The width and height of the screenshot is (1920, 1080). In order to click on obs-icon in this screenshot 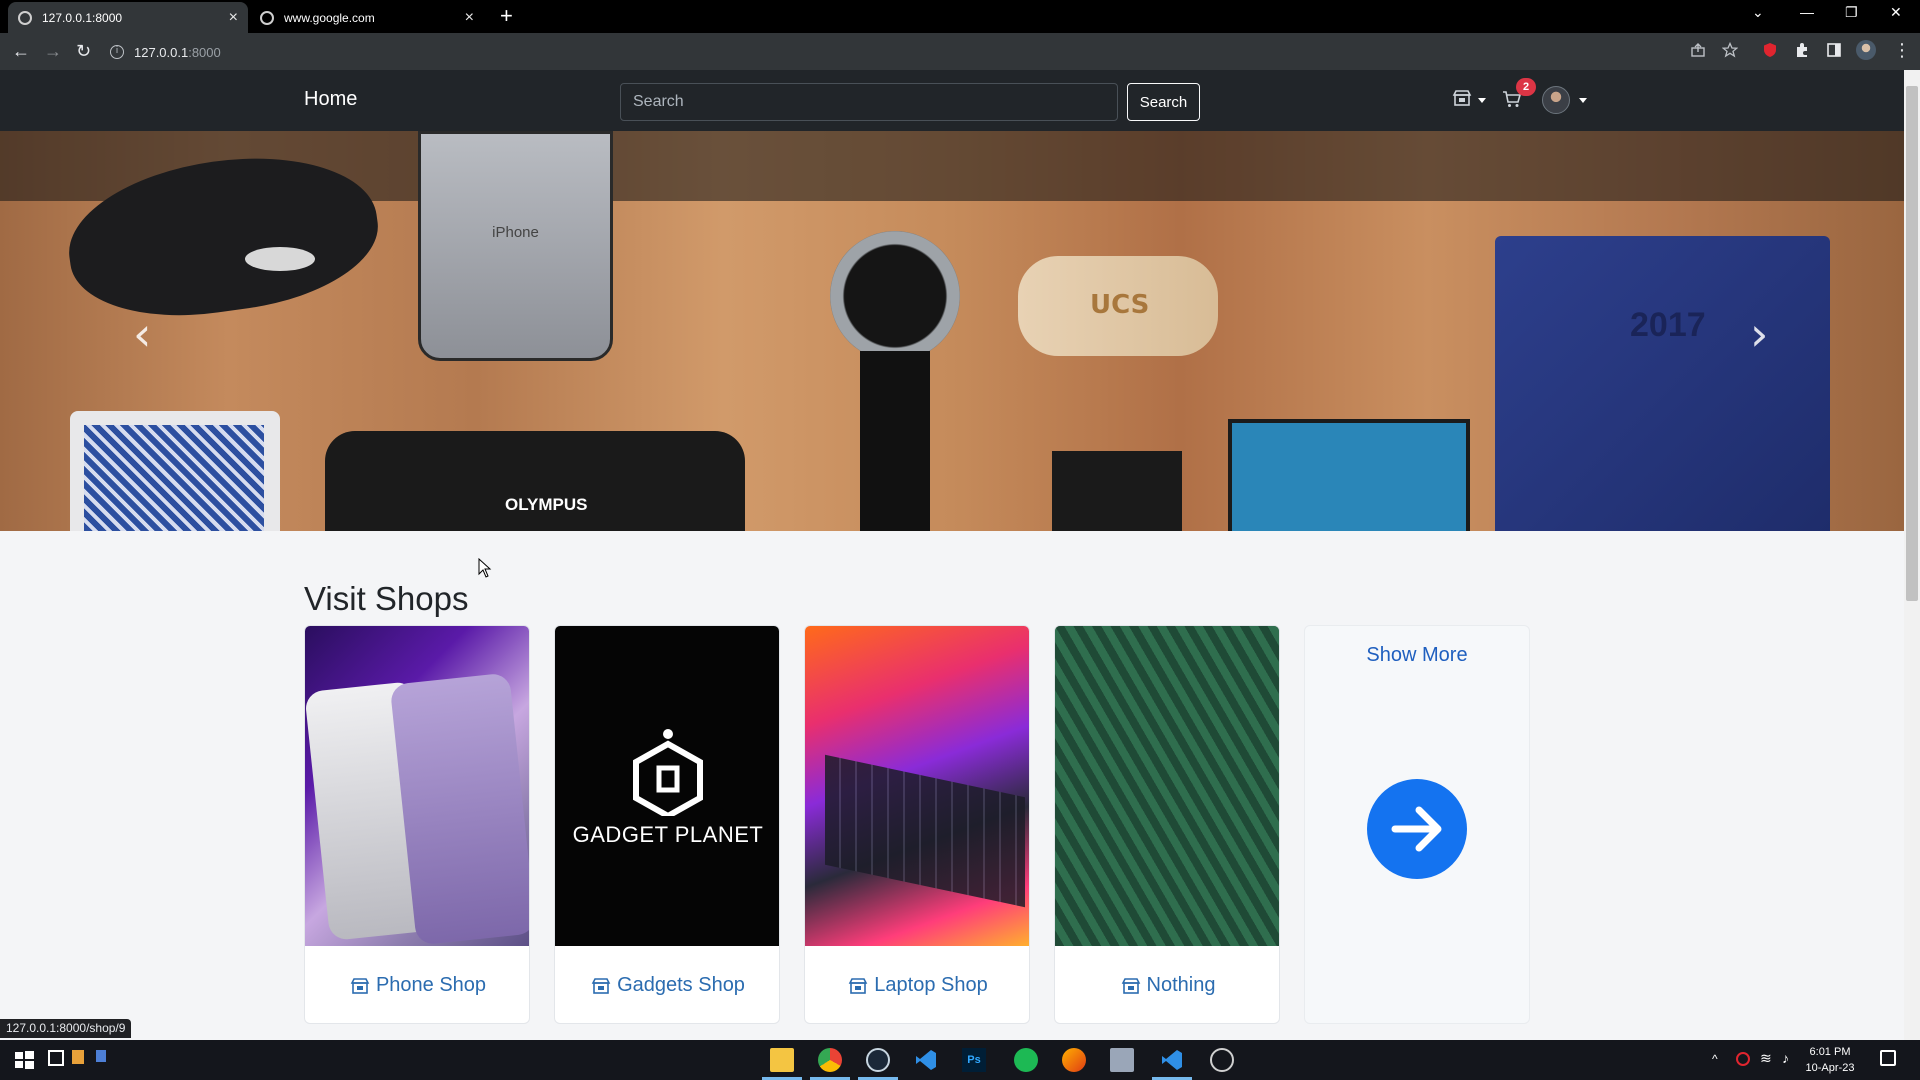, I will do `click(1222, 1060)`.